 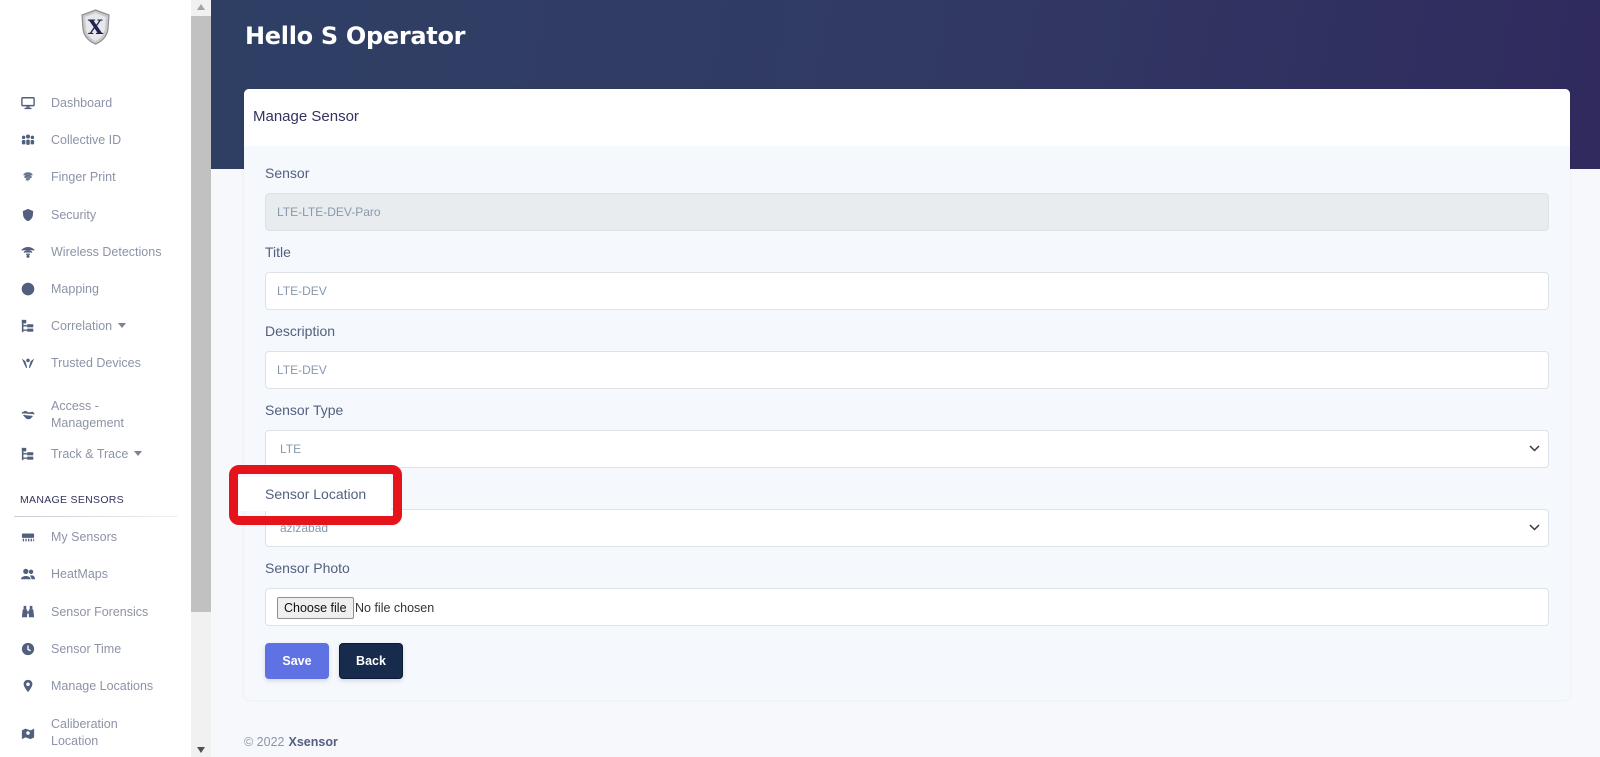 I want to click on sidebar-item-correlation: Correlation, so click(x=95, y=326).